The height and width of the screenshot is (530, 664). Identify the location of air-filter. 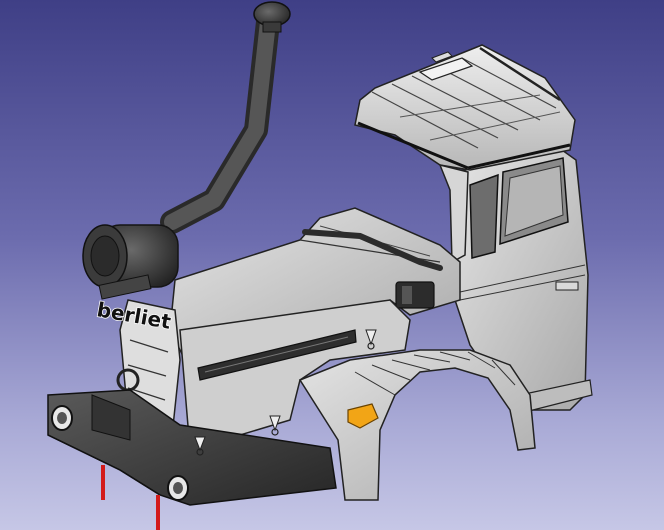
(130, 262).